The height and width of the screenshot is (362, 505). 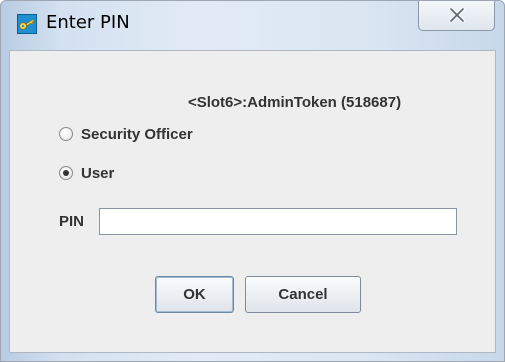 I want to click on security-officer-radio, so click(x=66, y=134).